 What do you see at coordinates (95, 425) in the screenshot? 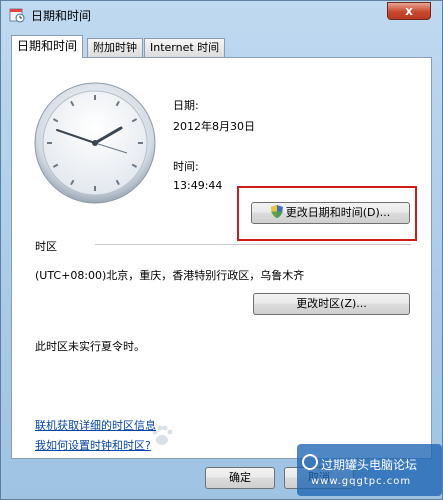
I see `online-timezone-info-link: 联机获取详细的时区信息` at bounding box center [95, 425].